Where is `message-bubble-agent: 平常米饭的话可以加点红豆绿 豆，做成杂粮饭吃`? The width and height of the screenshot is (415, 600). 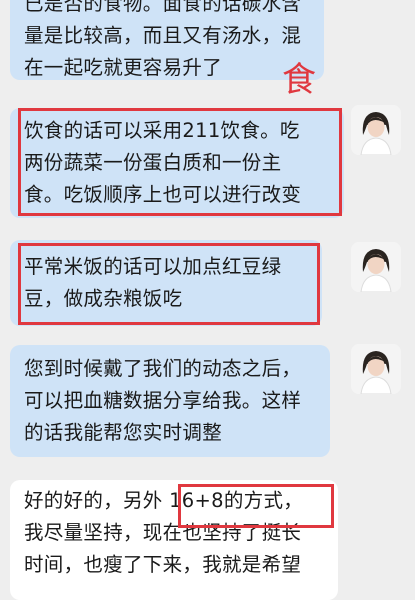 message-bubble-agent: 平常米饭的话可以加点红豆绿 豆，做成杂粮饭吃 is located at coordinates (166, 283).